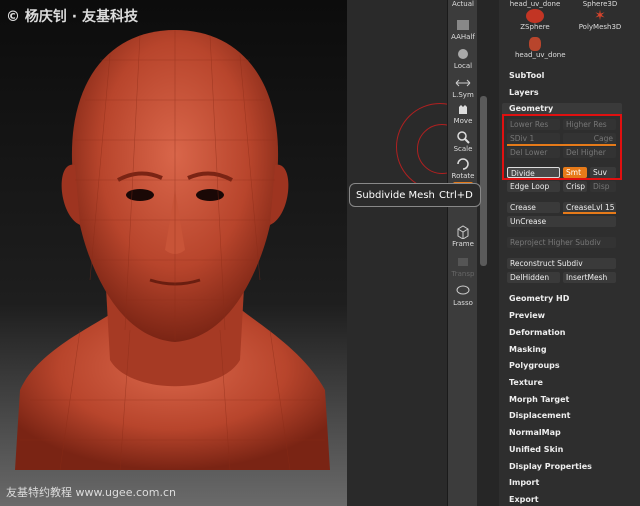 The height and width of the screenshot is (506, 640). Describe the element at coordinates (524, 499) in the screenshot. I see `section-export: Export` at that location.